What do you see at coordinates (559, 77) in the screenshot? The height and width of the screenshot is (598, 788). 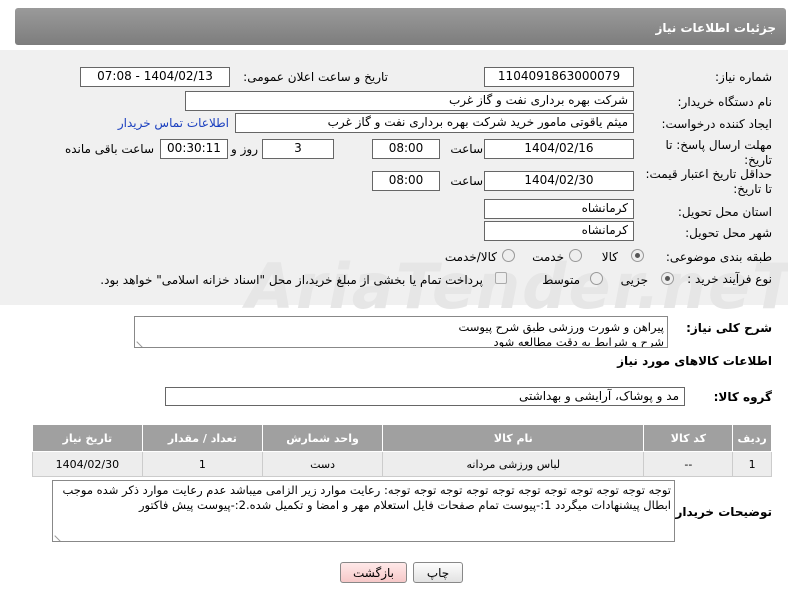 I see `need-number-field: 1104091863000079` at bounding box center [559, 77].